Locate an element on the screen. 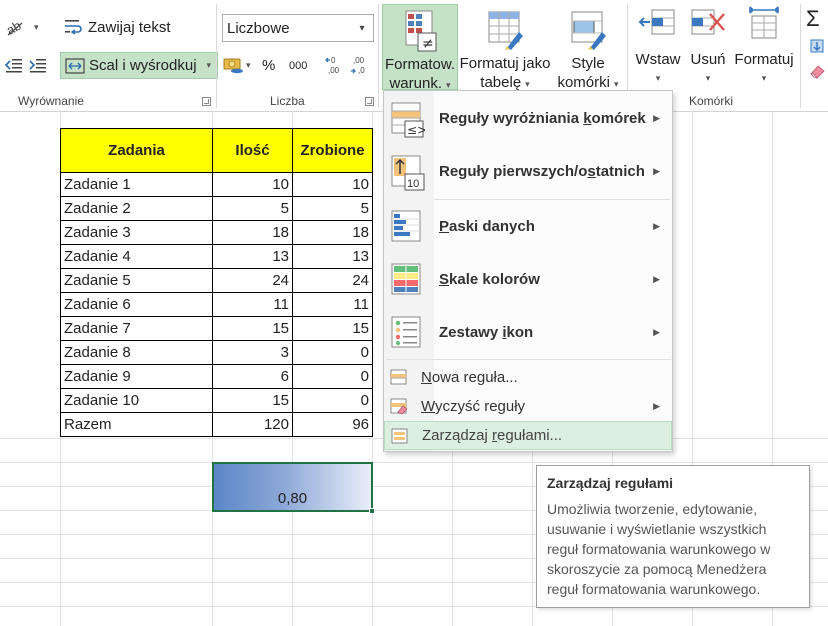 The image size is (828, 626). number-format-select: Liczbowe ▾ is located at coordinates (298, 28).